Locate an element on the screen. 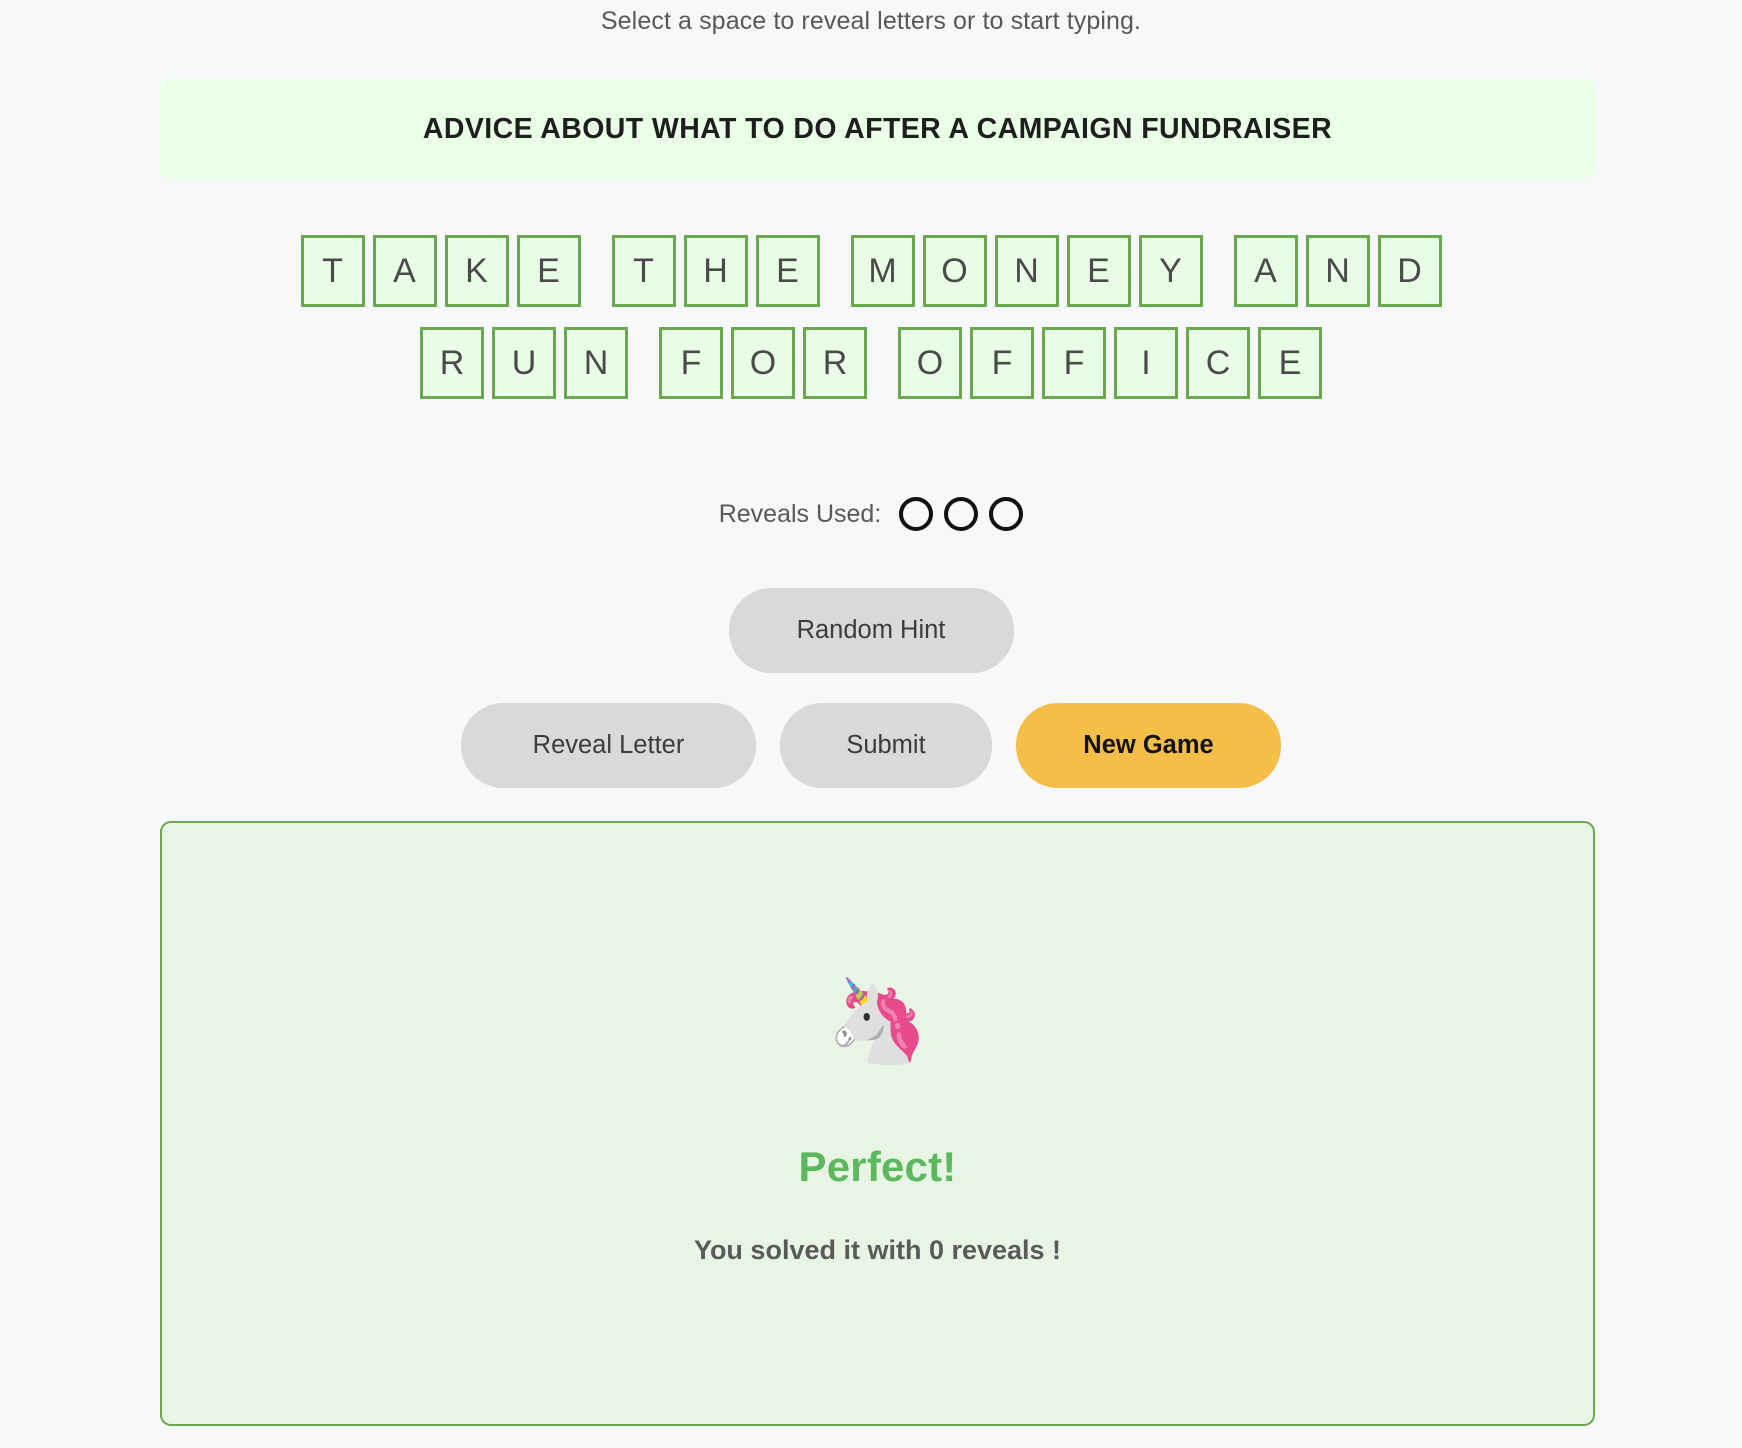  word-group: A N D is located at coordinates (1337, 271).